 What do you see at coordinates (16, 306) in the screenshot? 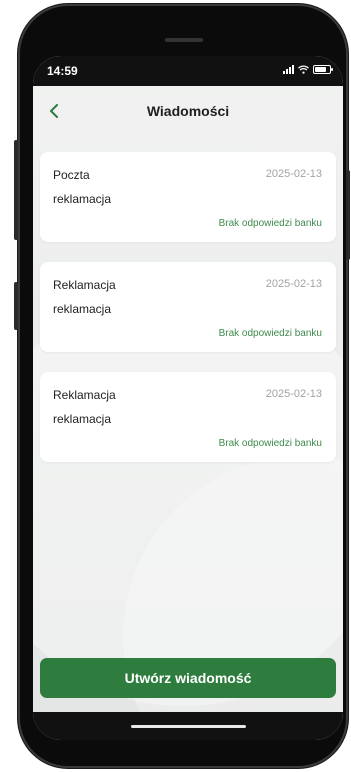
I see `volume-button-lower` at bounding box center [16, 306].